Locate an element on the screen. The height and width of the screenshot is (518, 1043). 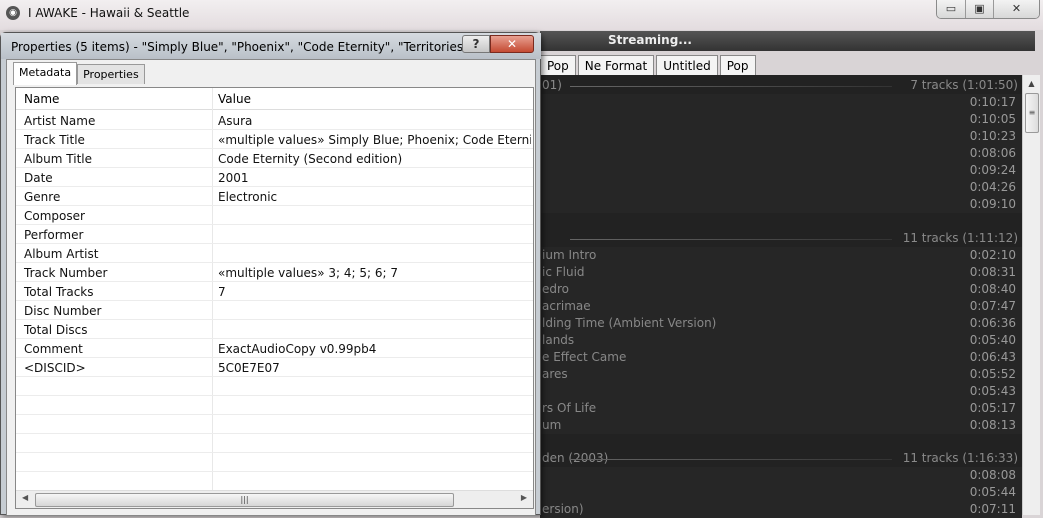
row-name: Total Tracks is located at coordinates (59, 292).